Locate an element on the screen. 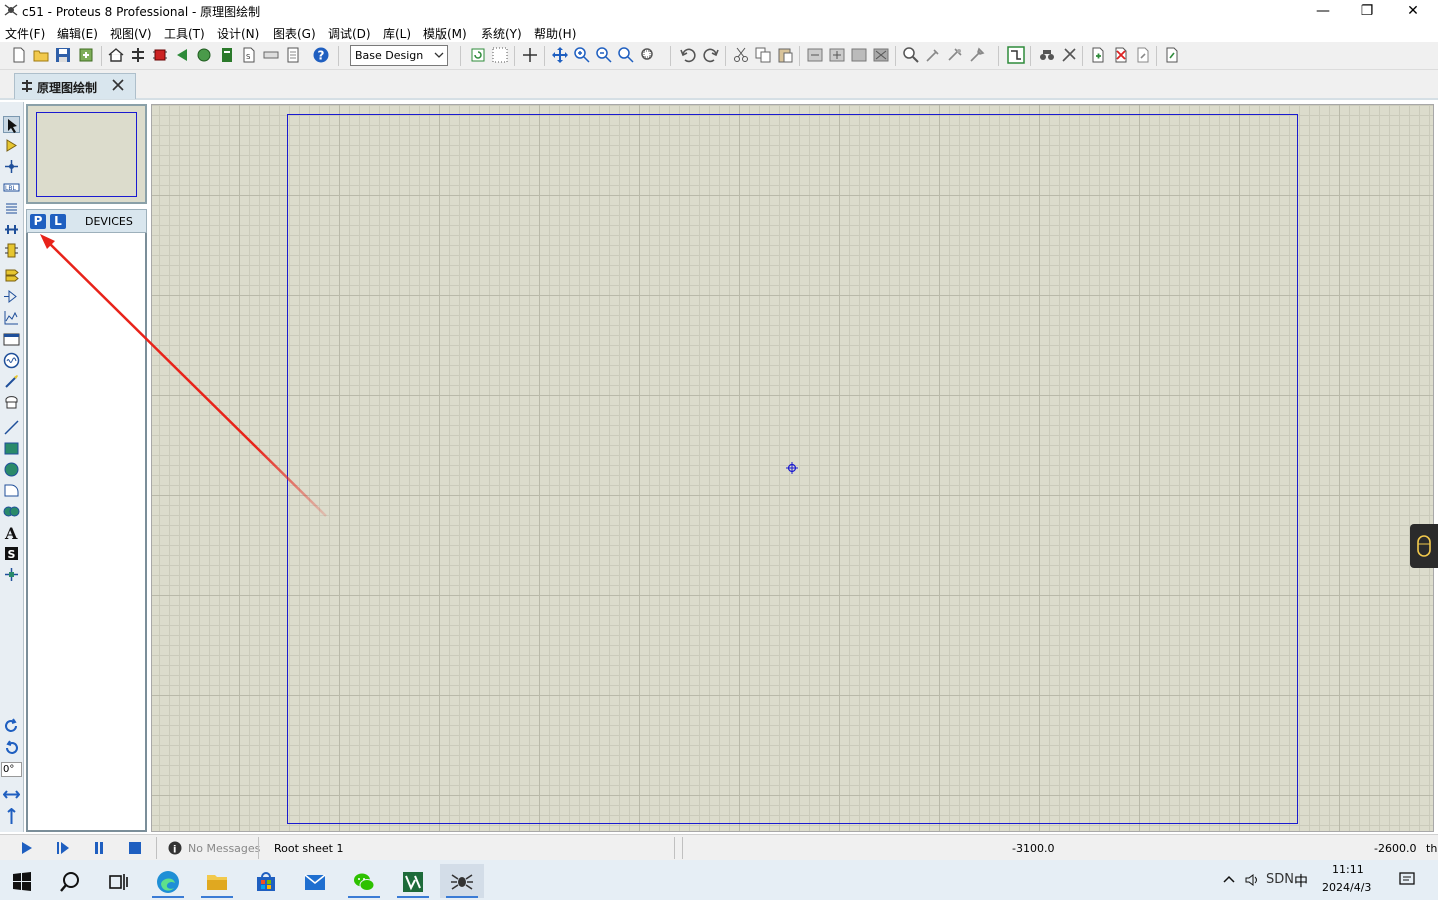 The width and height of the screenshot is (1438, 900). marker-icon is located at coordinates (11, 574).